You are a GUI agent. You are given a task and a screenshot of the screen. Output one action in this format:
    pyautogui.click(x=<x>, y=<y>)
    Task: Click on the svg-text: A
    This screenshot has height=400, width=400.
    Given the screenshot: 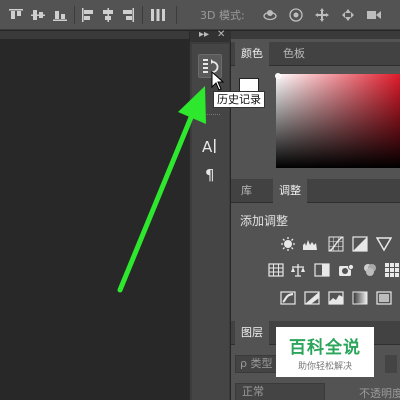 What is the action you would take?
    pyautogui.click(x=207, y=147)
    